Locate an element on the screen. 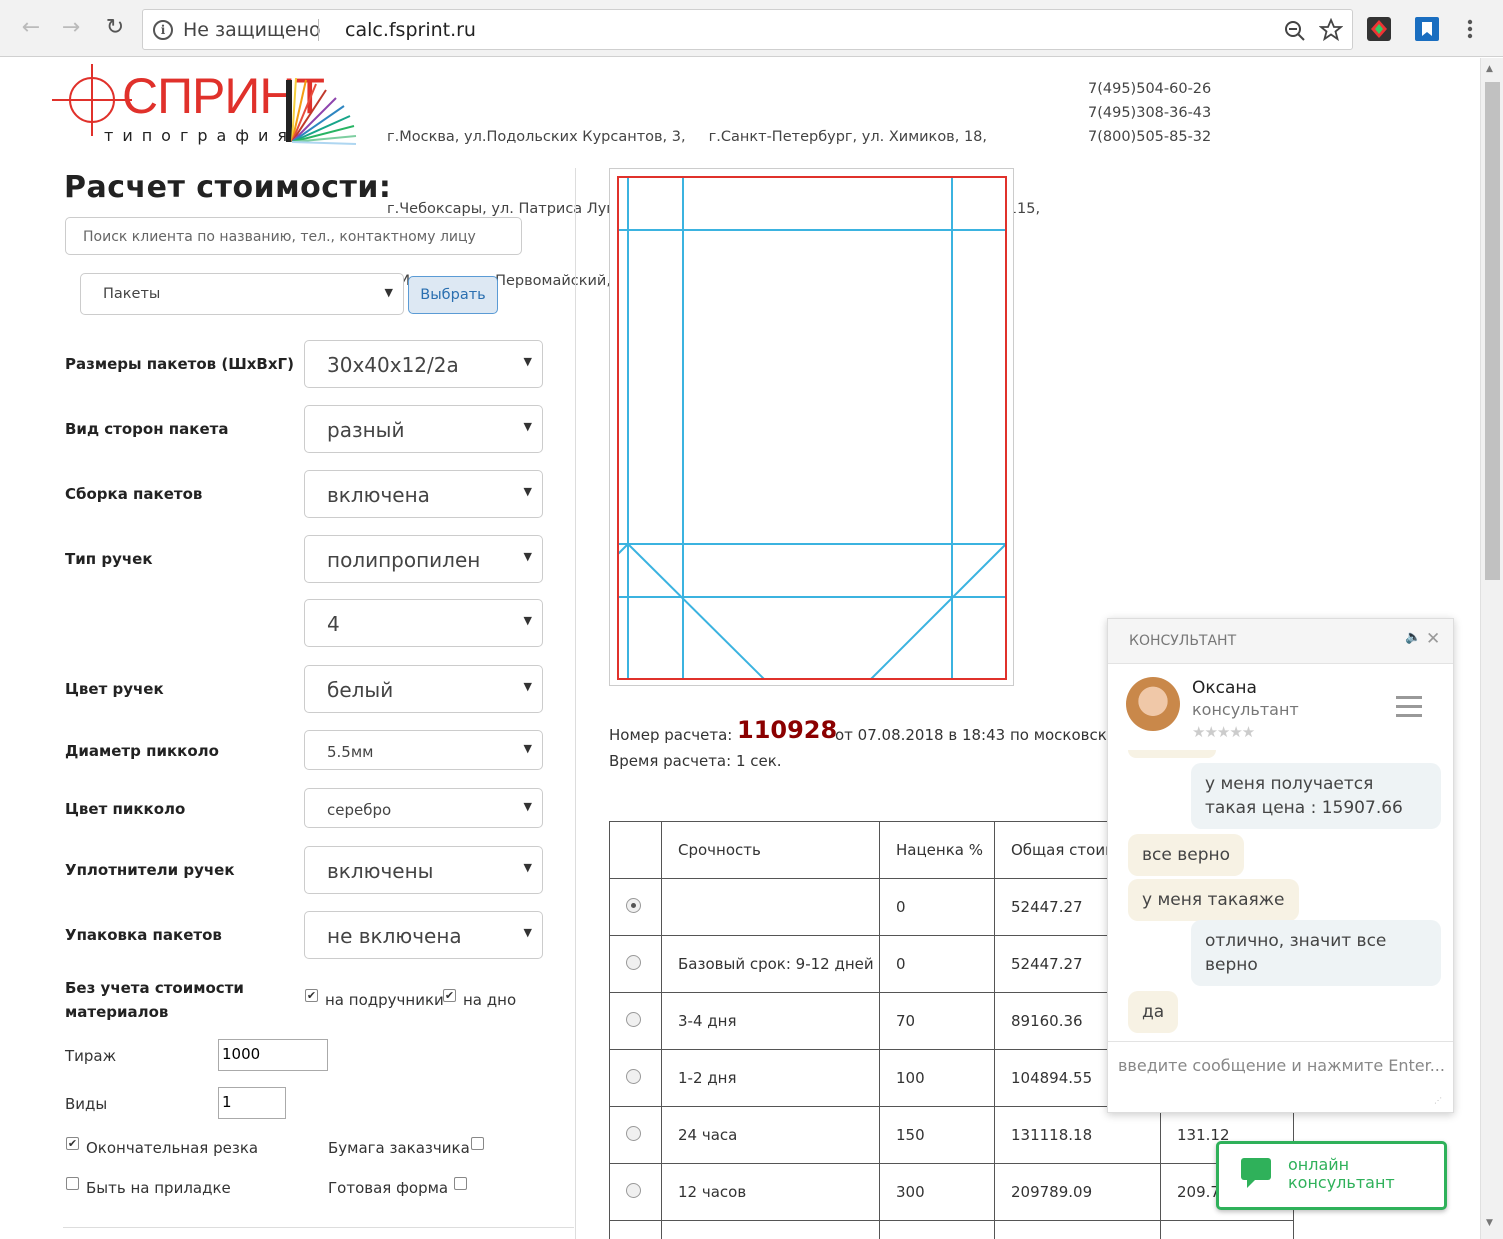 This screenshot has height=1239, width=1503. sprint-logo: СПРИНТ типография is located at coordinates (207, 109).